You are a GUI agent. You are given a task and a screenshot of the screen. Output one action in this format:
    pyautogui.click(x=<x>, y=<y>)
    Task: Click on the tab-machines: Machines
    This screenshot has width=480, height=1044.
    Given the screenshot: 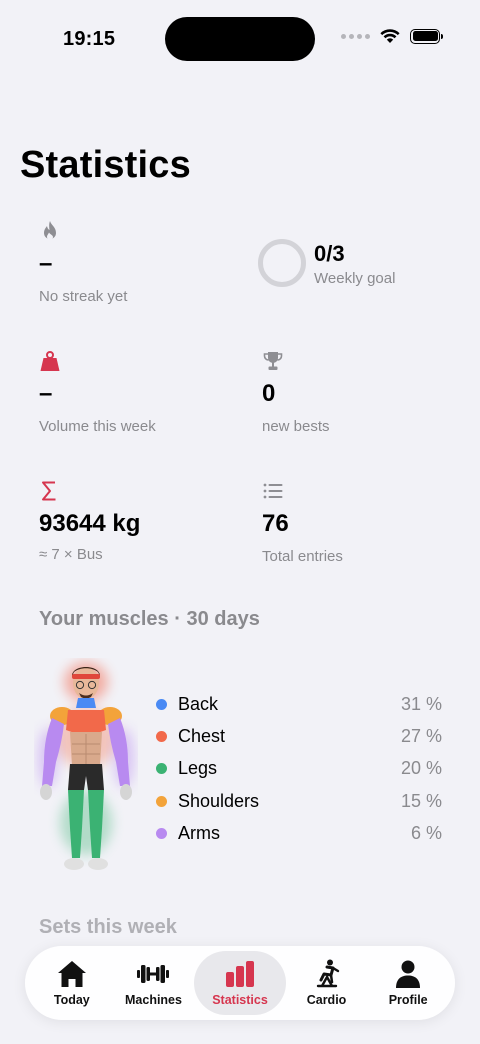 What is the action you would take?
    pyautogui.click(x=154, y=983)
    